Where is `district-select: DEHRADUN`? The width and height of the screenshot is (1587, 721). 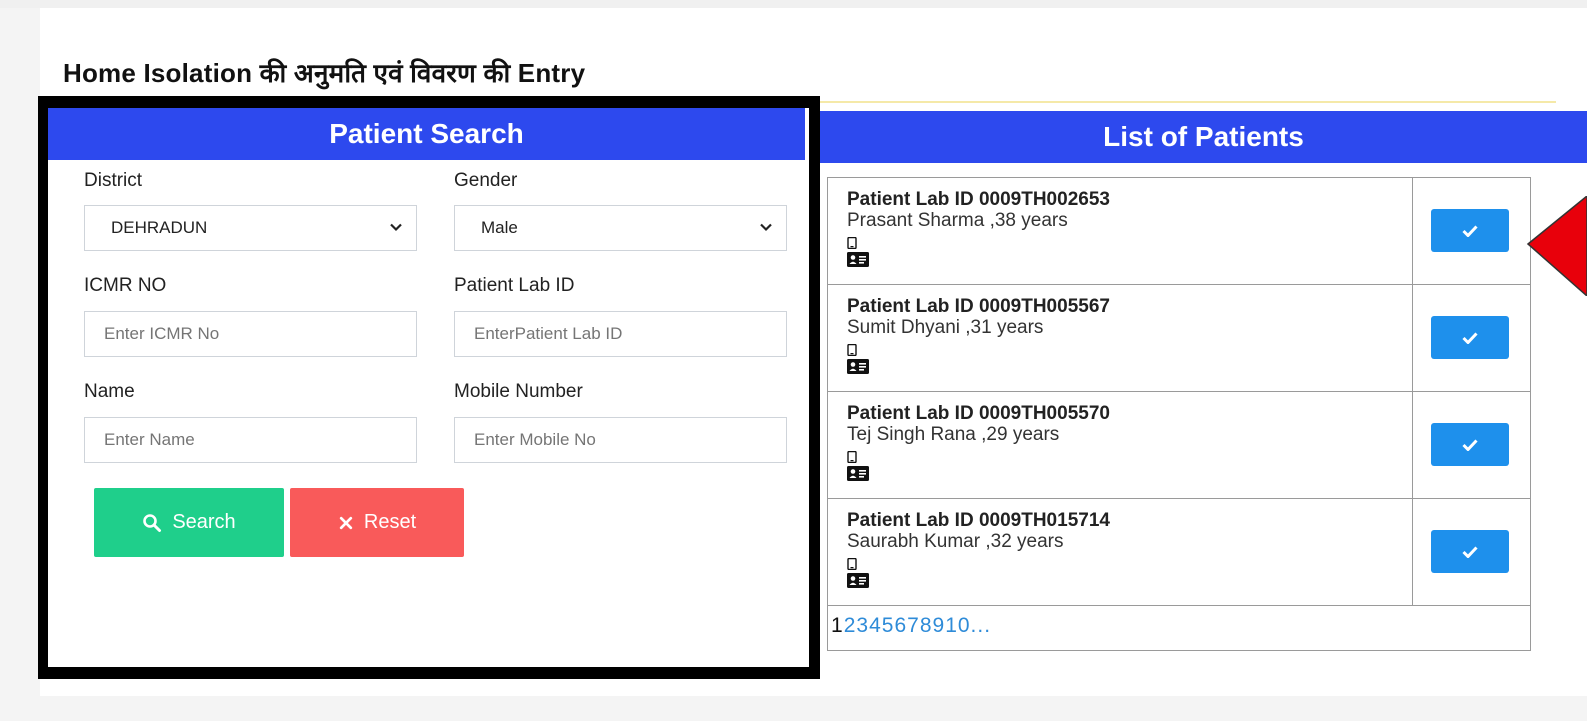 district-select: DEHRADUN is located at coordinates (250, 228).